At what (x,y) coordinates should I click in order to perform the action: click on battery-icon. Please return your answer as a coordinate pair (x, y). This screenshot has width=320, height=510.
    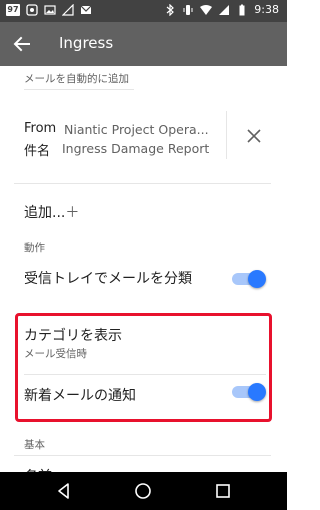
    Looking at the image, I should click on (242, 9).